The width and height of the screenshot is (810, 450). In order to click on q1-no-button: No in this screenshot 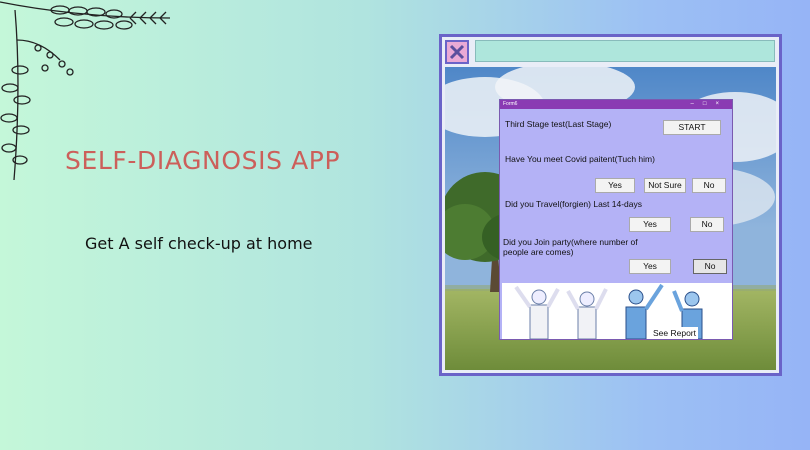, I will do `click(709, 185)`.